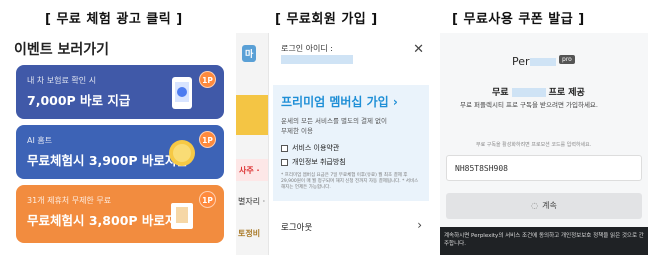 The width and height of the screenshot is (658, 259). What do you see at coordinates (182, 216) in the screenshot?
I see `gift-box-icon` at bounding box center [182, 216].